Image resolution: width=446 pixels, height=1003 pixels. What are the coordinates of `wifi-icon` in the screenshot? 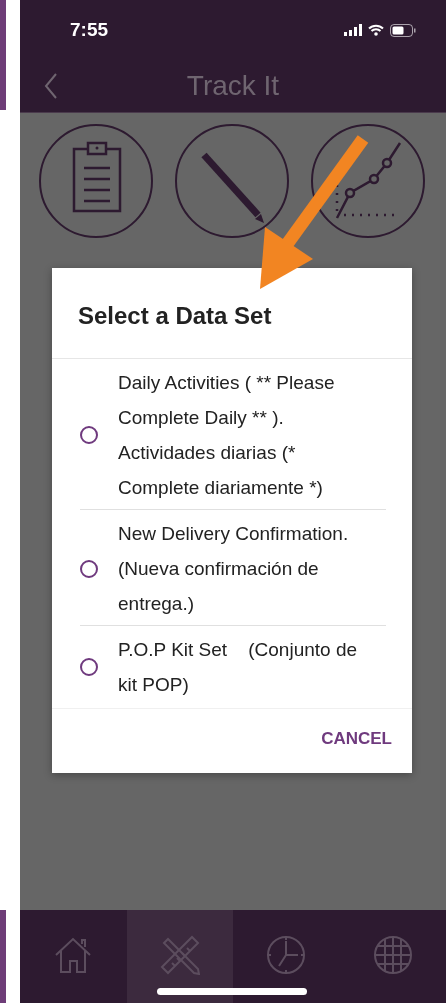 It's located at (376, 30).